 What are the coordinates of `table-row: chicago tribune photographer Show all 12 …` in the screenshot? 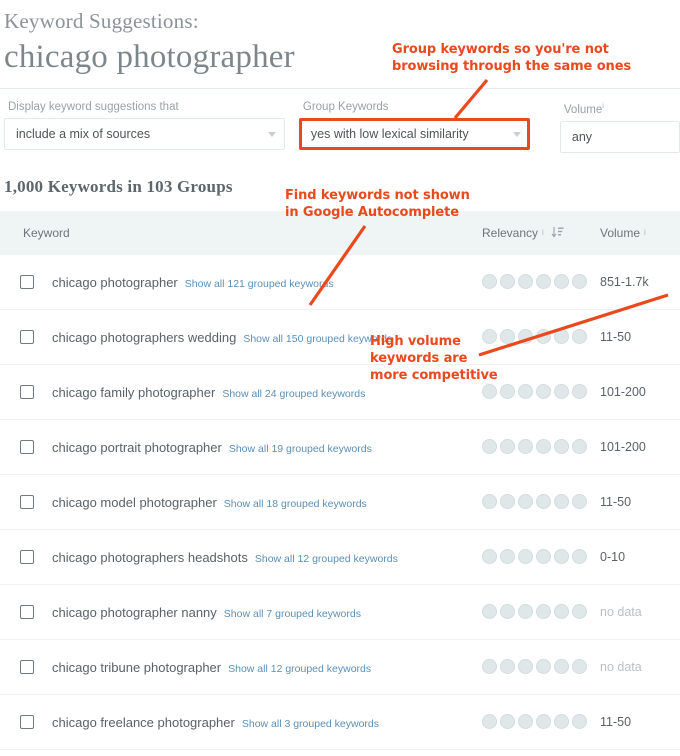 It's located at (340, 667).